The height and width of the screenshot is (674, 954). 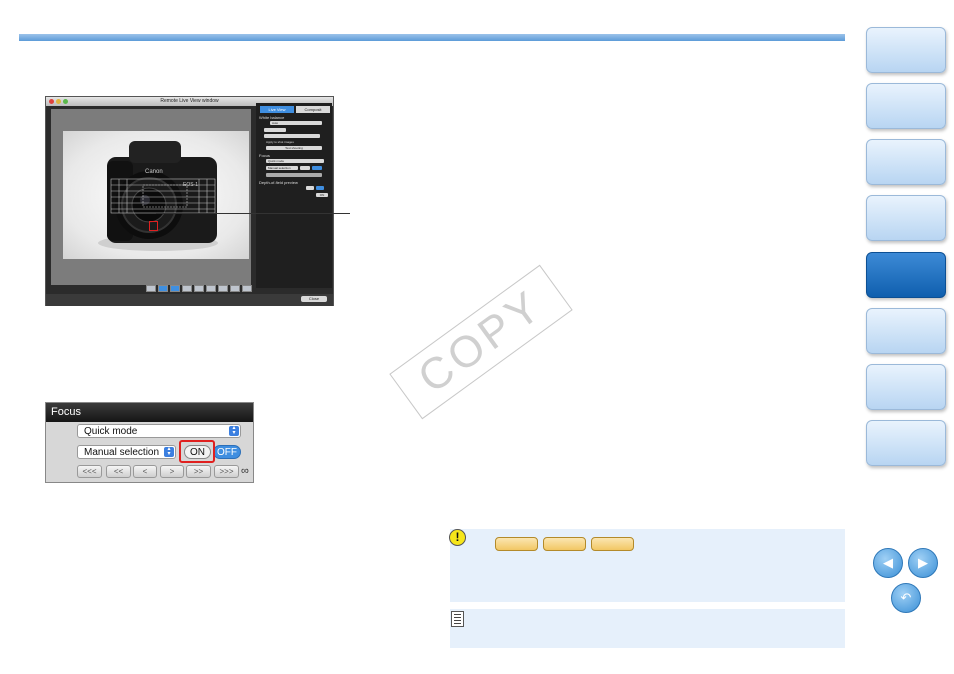 What do you see at coordinates (154, 172) in the screenshot?
I see `camera-brand-text: Canon` at bounding box center [154, 172].